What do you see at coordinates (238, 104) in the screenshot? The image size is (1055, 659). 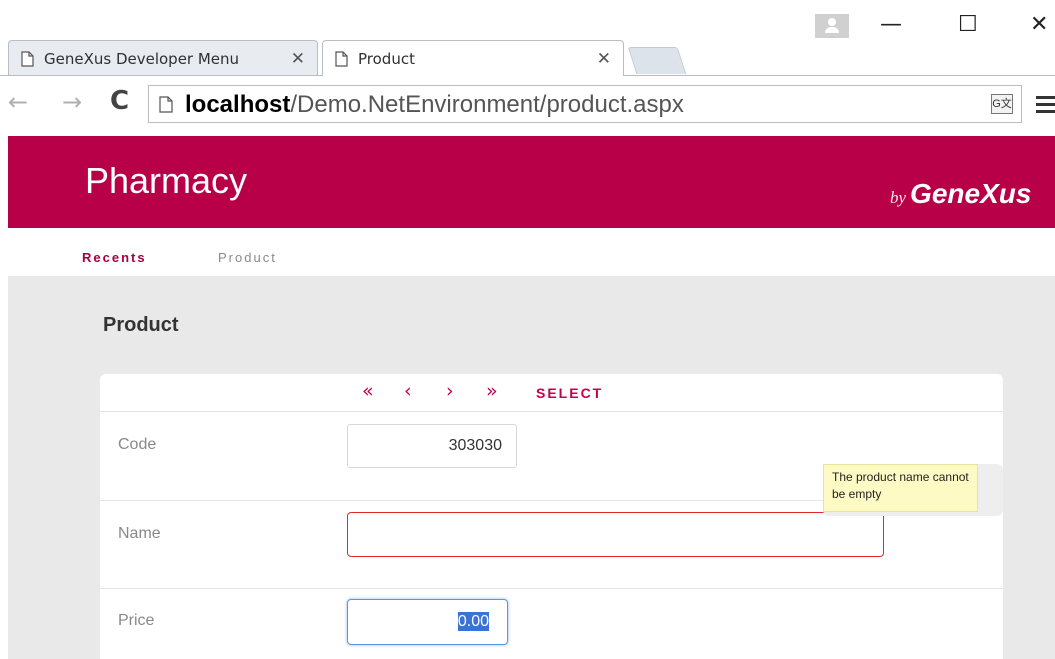 I see `url-host: localhost` at bounding box center [238, 104].